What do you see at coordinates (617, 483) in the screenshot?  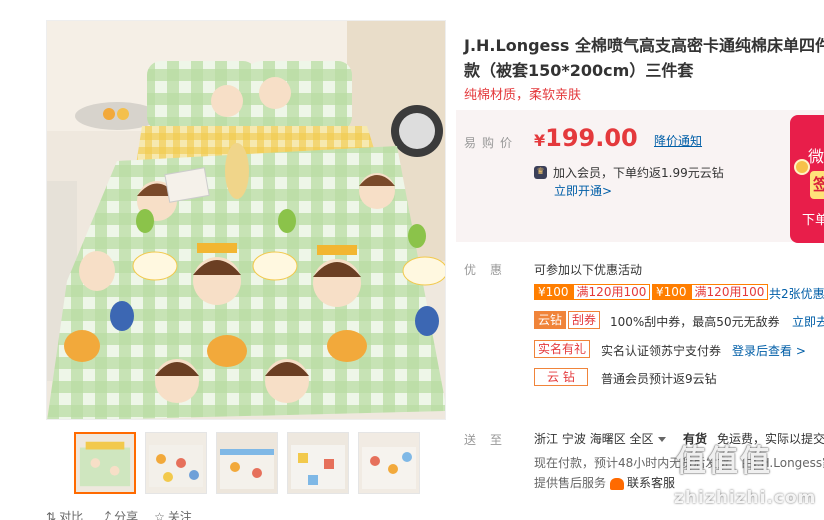 I see `customer-service-icon` at bounding box center [617, 483].